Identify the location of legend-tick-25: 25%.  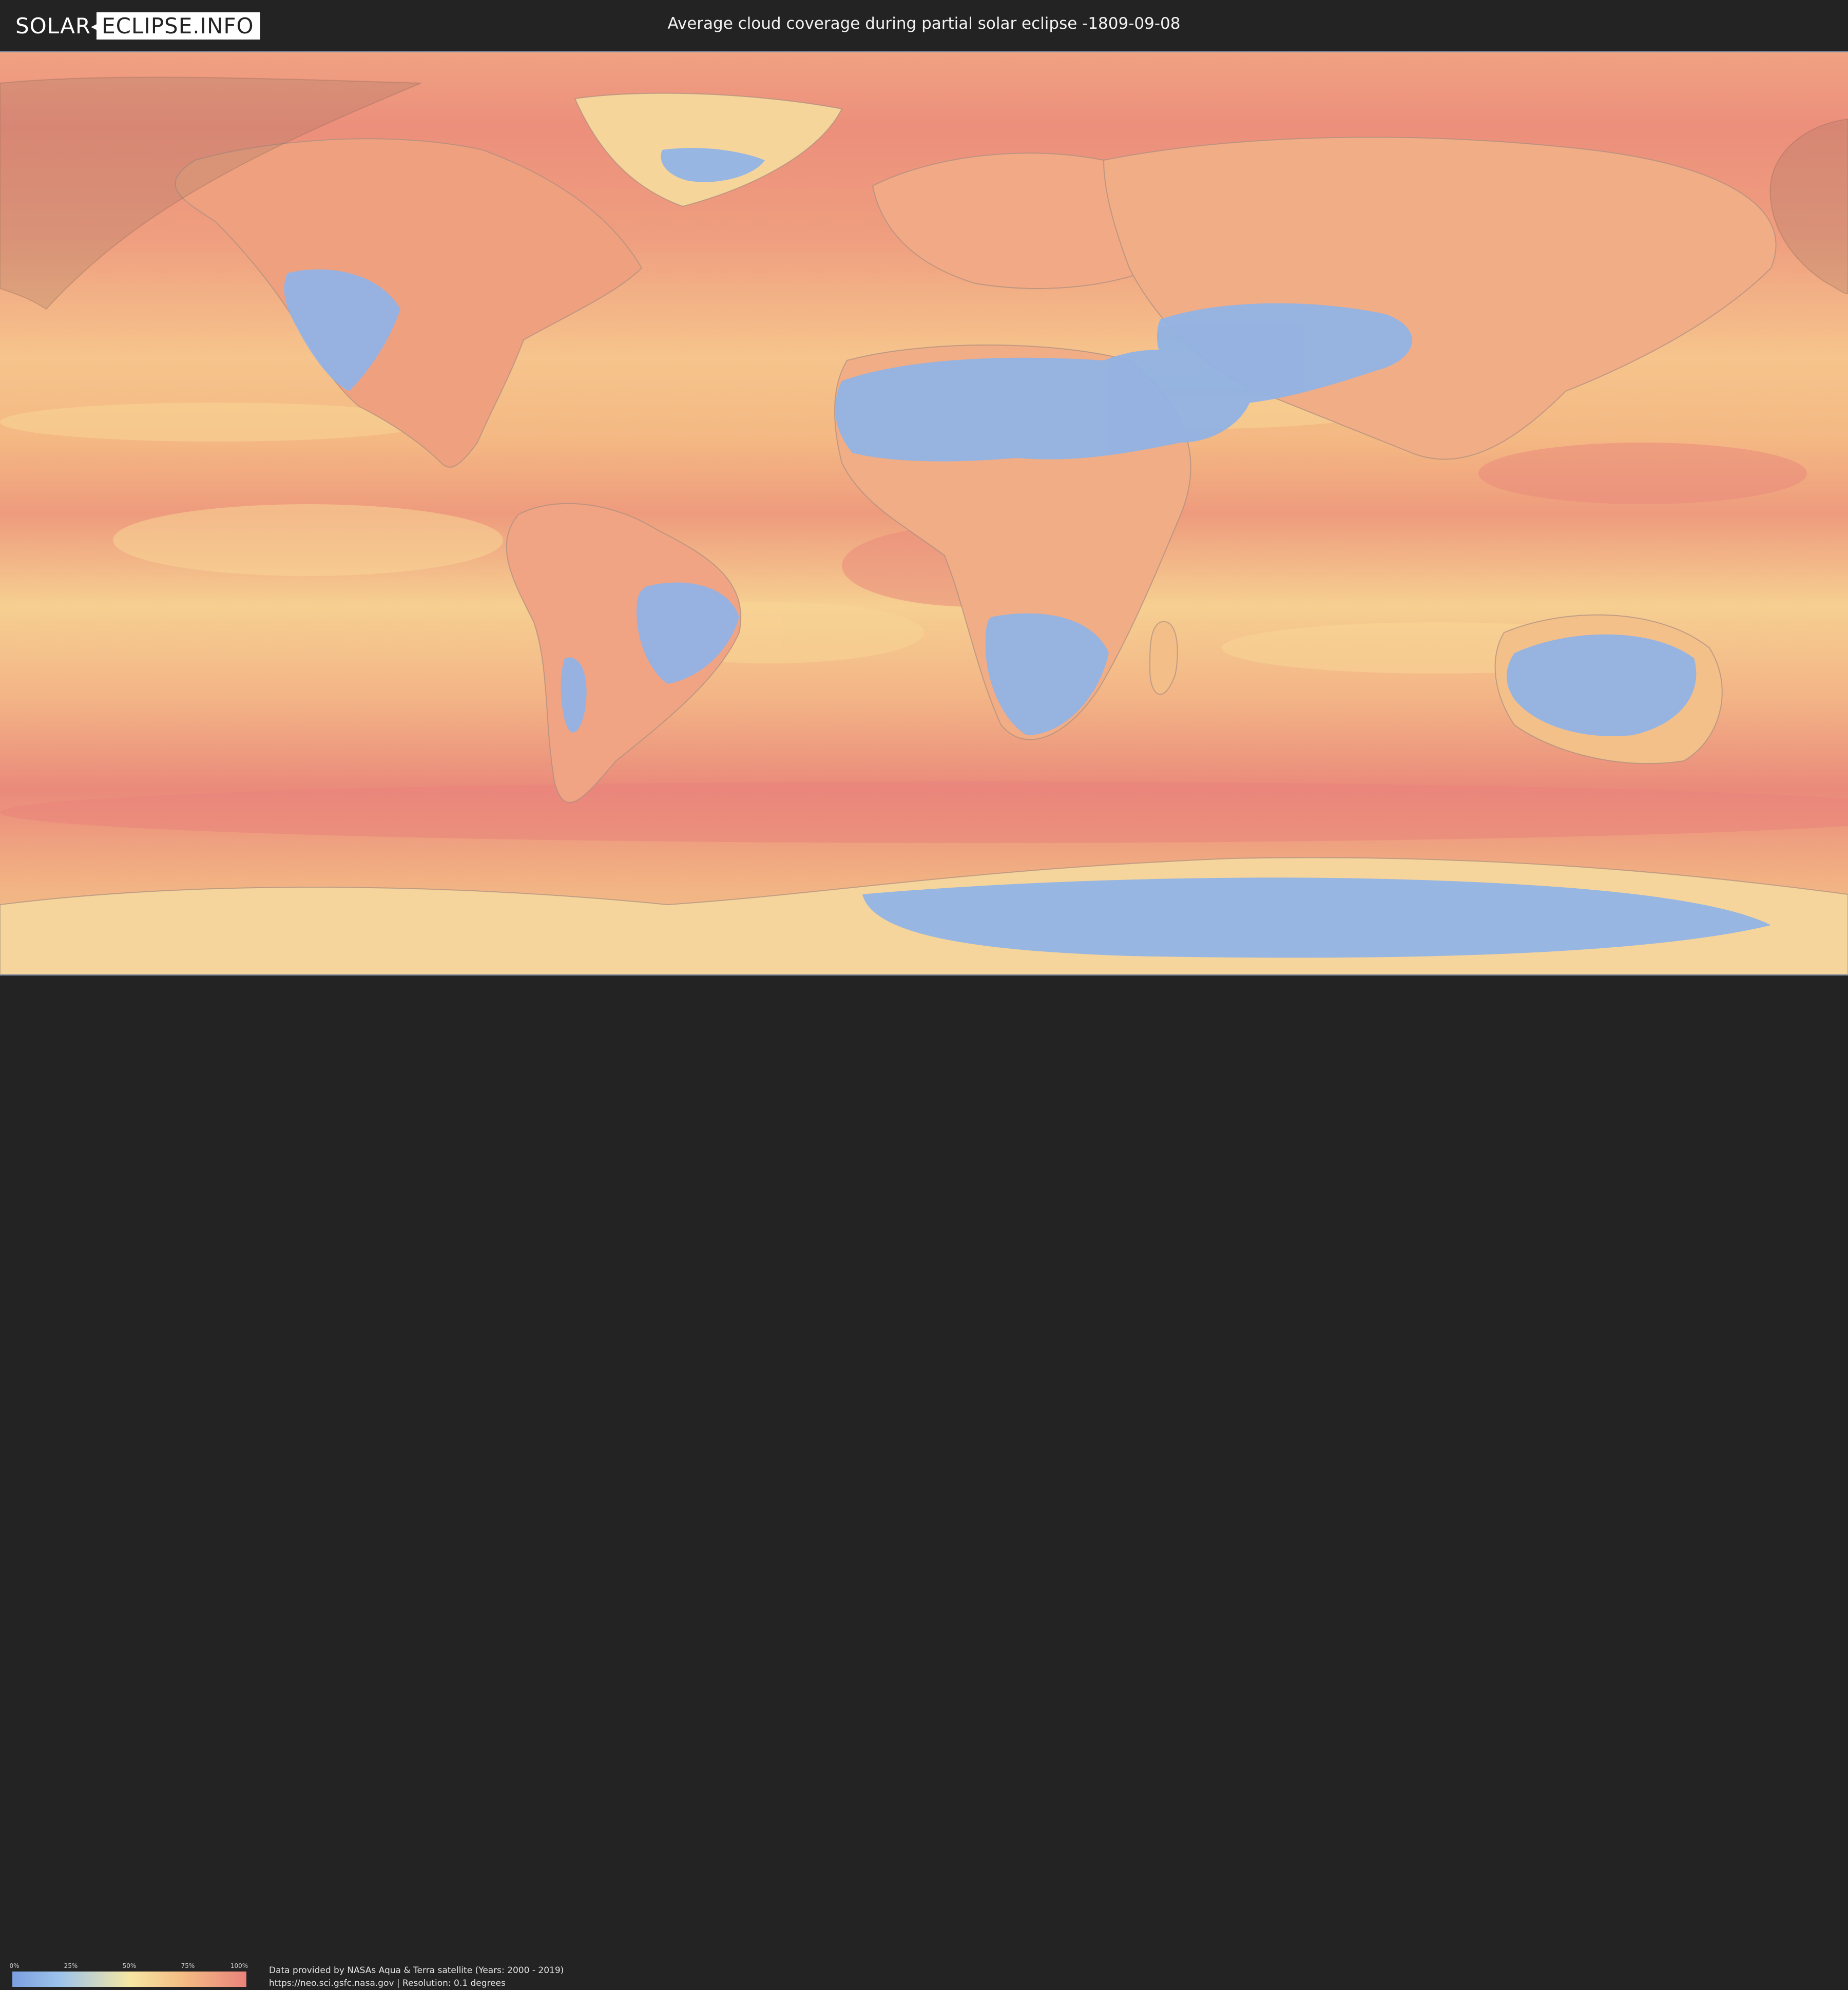
(71, 1965).